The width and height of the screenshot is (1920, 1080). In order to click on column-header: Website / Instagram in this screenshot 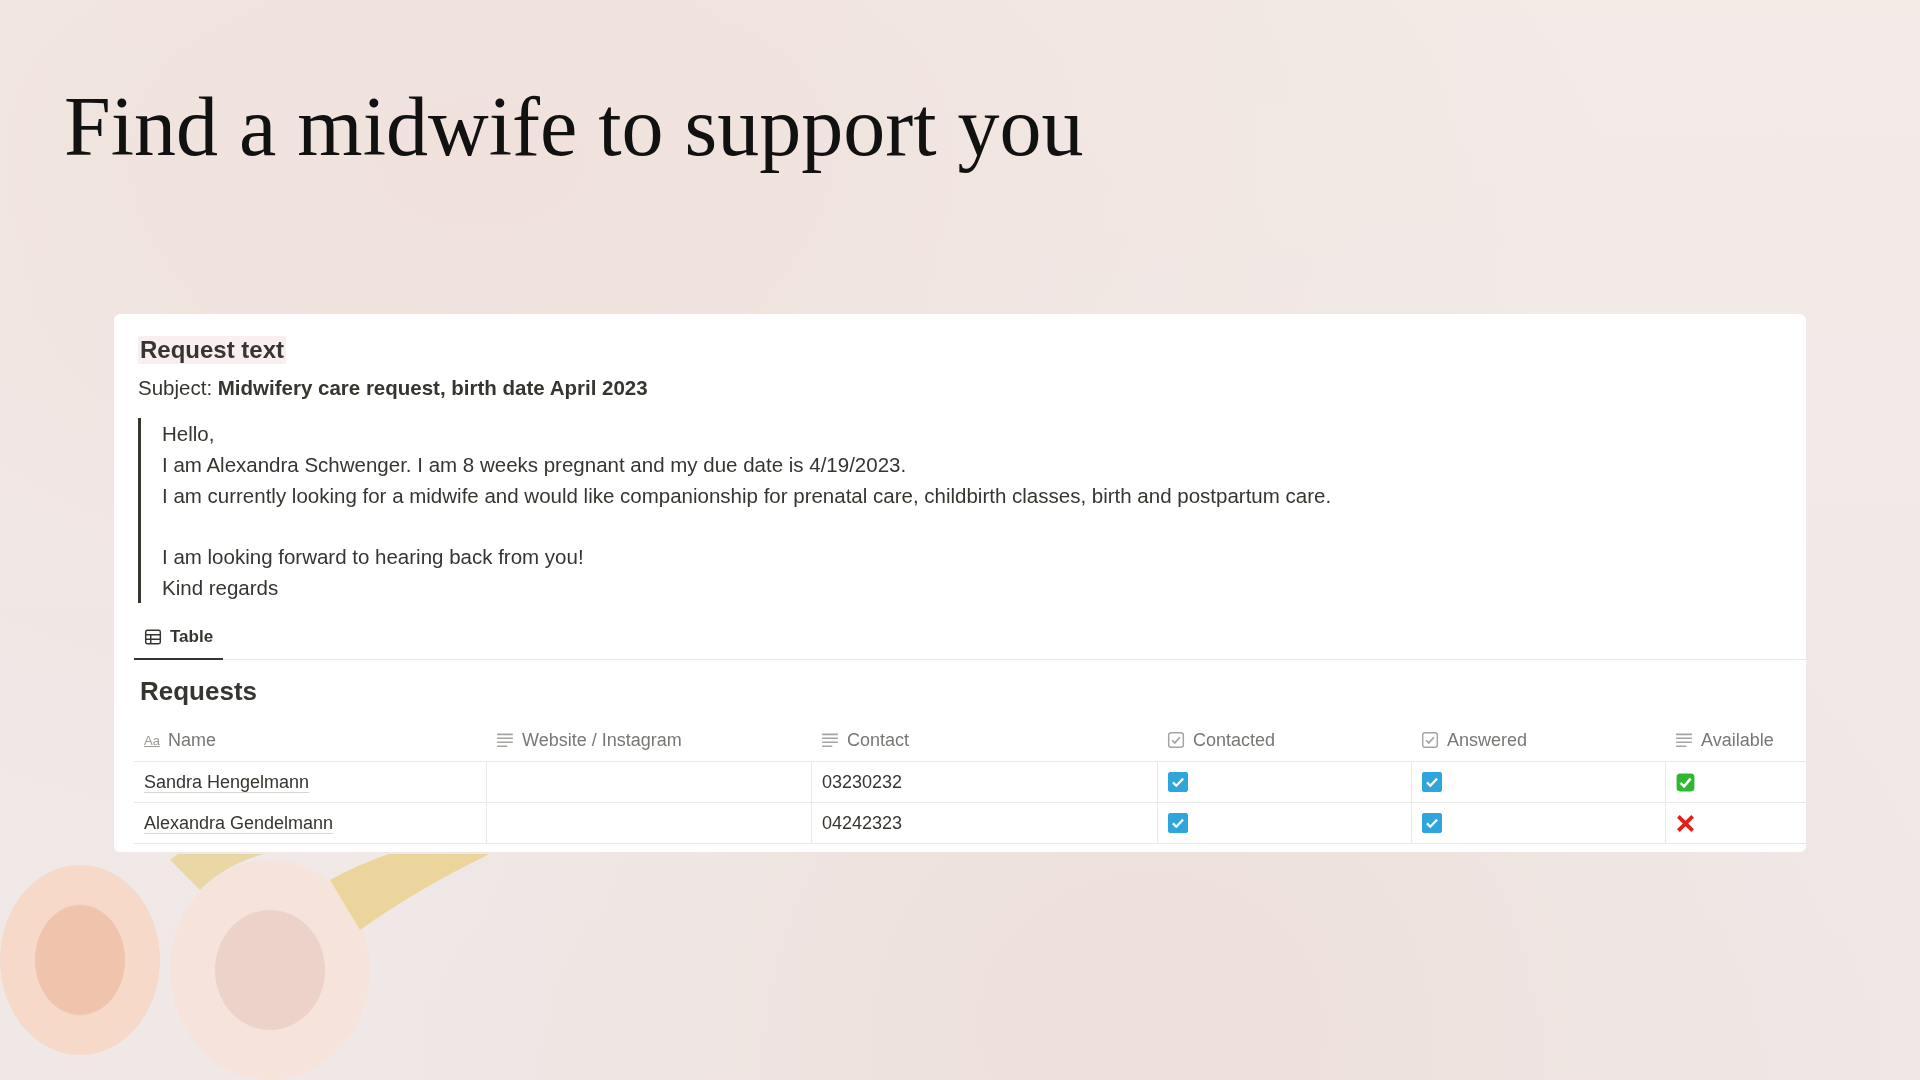, I will do `click(648, 740)`.